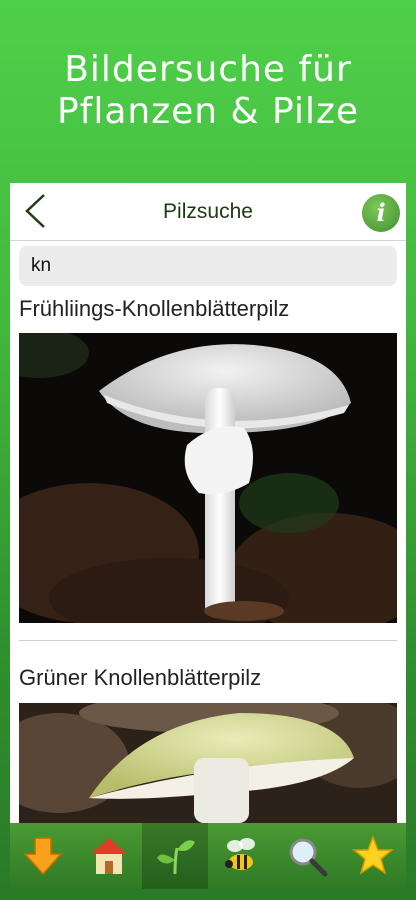 The image size is (416, 900). I want to click on home-icon, so click(109, 856).